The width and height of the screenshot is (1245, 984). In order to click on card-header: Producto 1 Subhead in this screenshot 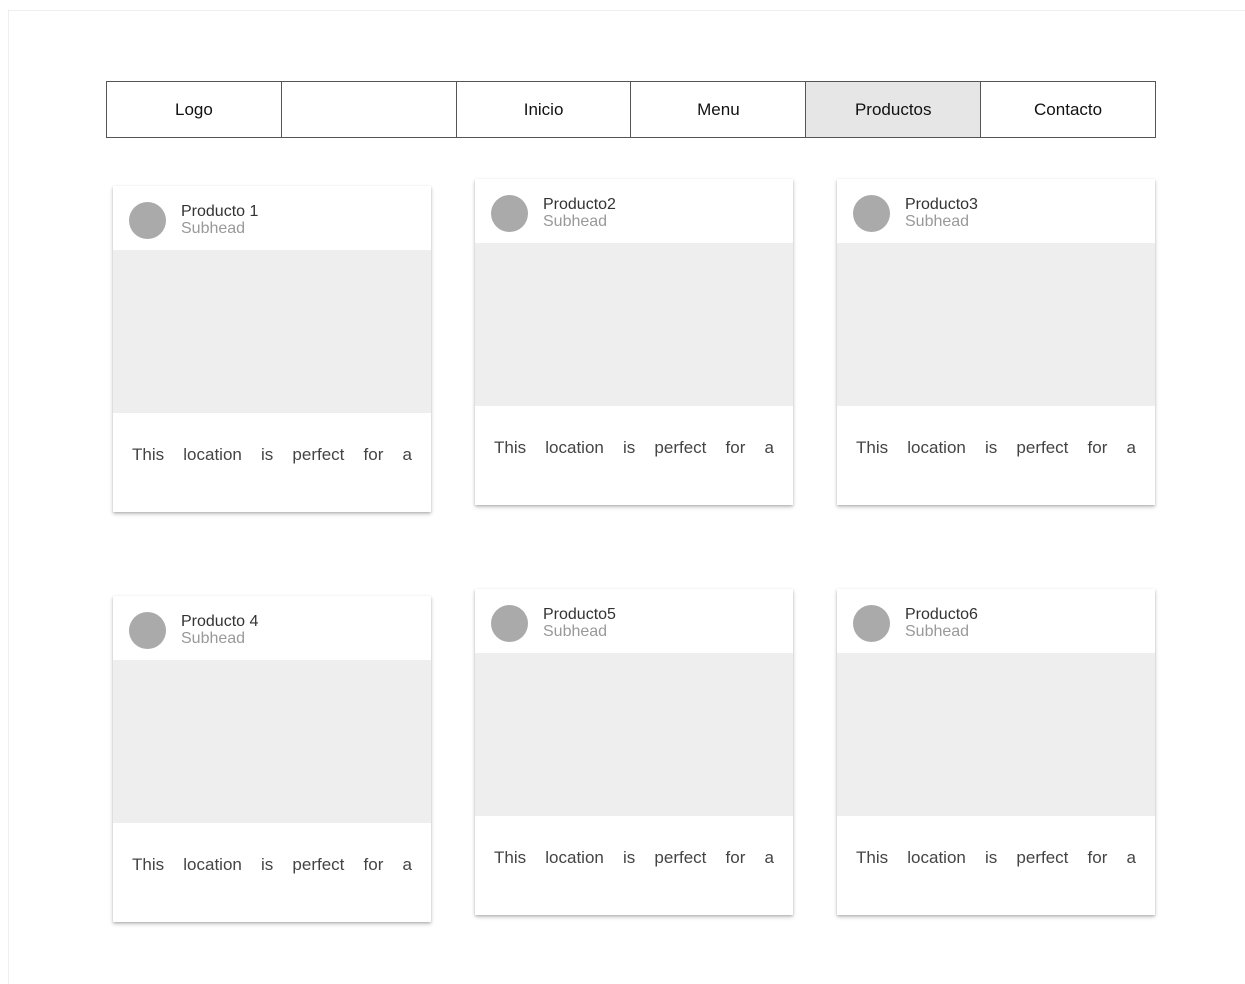, I will do `click(272, 218)`.